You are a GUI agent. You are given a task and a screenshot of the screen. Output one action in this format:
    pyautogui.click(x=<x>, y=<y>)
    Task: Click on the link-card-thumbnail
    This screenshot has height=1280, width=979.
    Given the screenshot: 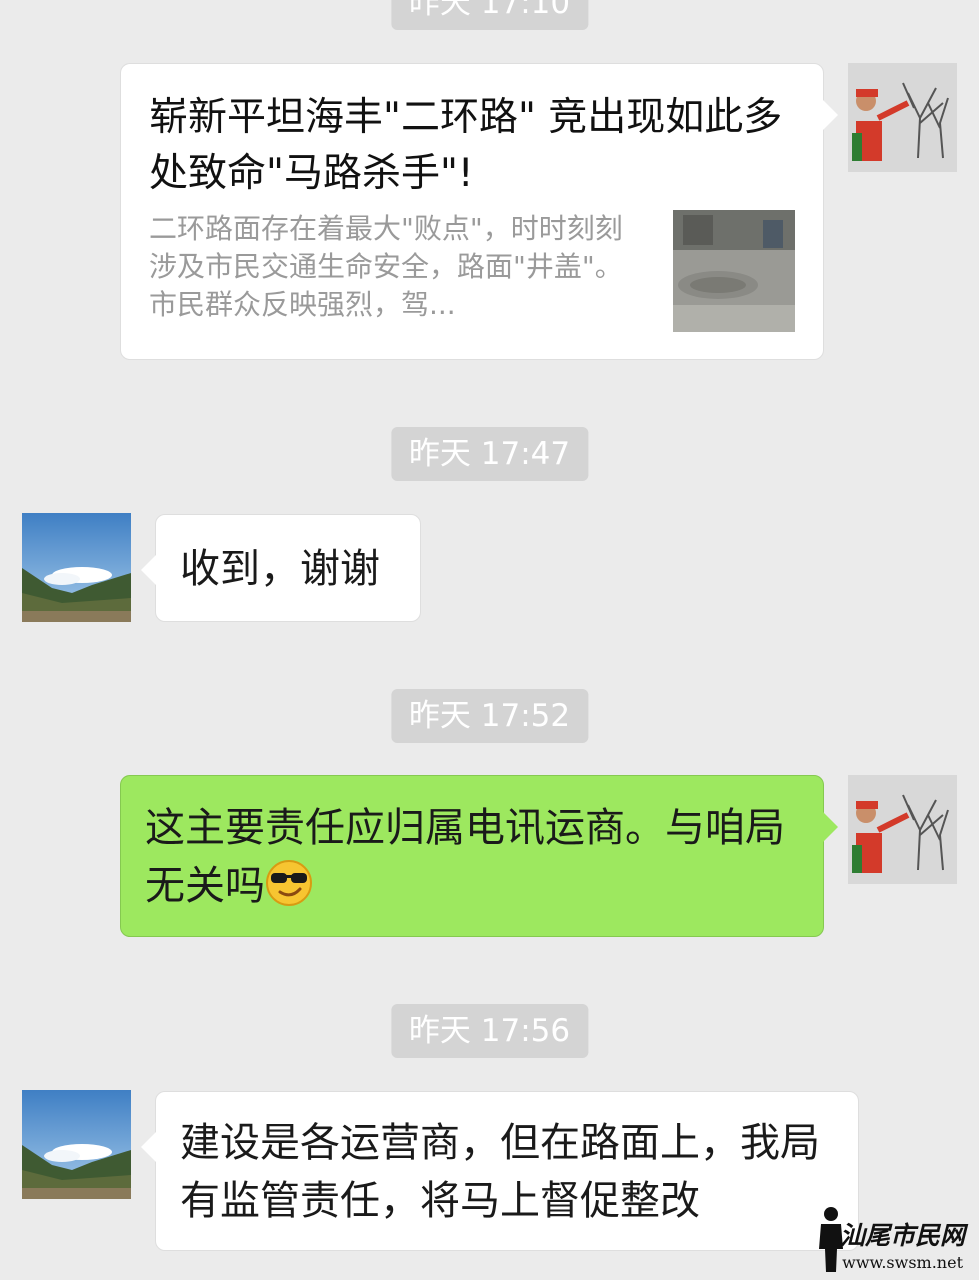 What is the action you would take?
    pyautogui.click(x=734, y=271)
    